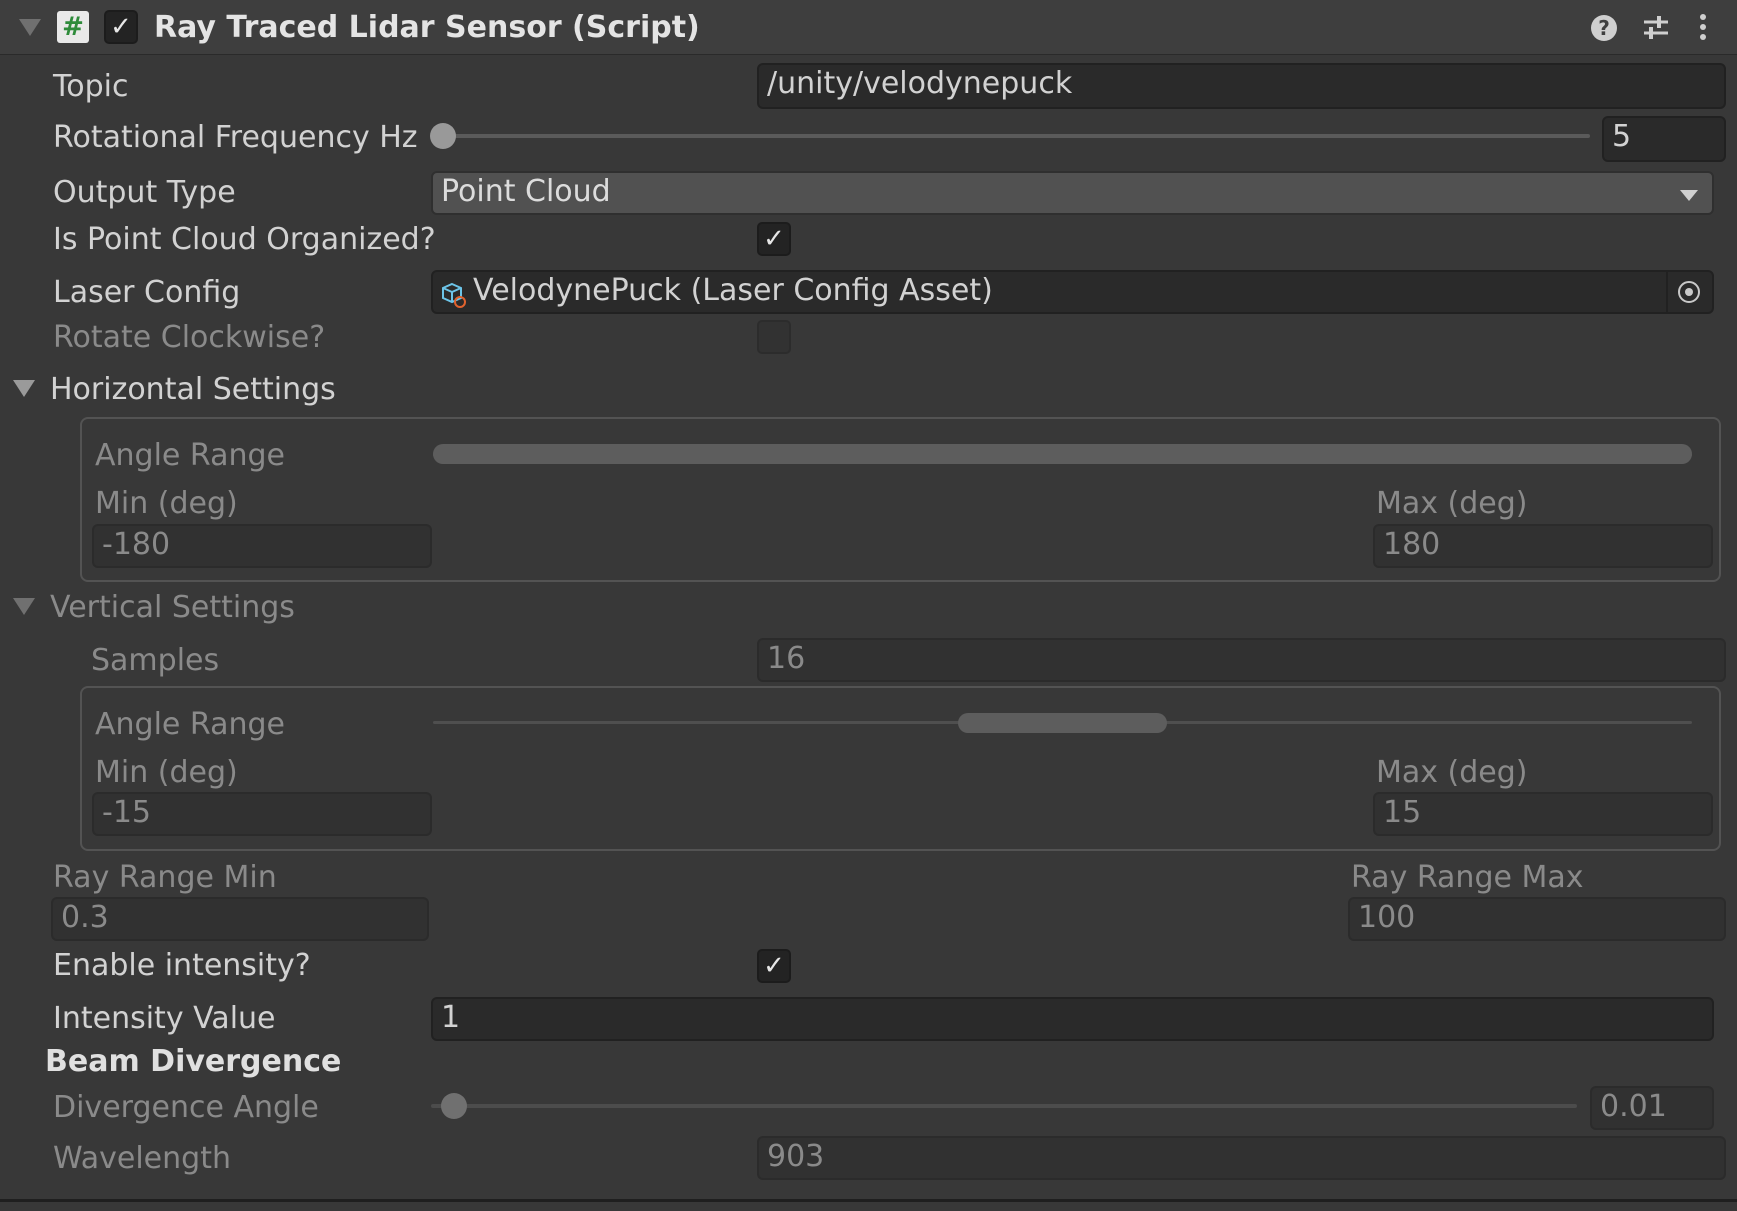 The height and width of the screenshot is (1211, 1737). What do you see at coordinates (144, 192) in the screenshot?
I see `output-type-label: Output Type` at bounding box center [144, 192].